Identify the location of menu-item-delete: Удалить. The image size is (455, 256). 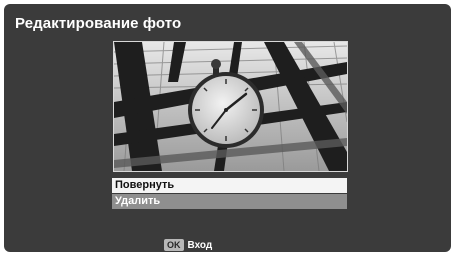
(229, 201).